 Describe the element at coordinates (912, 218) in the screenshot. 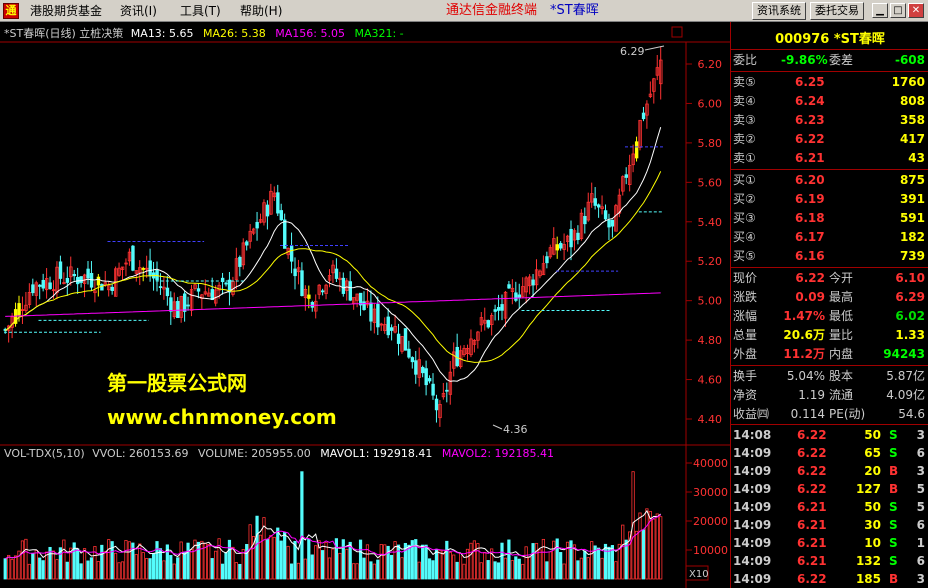

I see `bid-volume: 591` at that location.